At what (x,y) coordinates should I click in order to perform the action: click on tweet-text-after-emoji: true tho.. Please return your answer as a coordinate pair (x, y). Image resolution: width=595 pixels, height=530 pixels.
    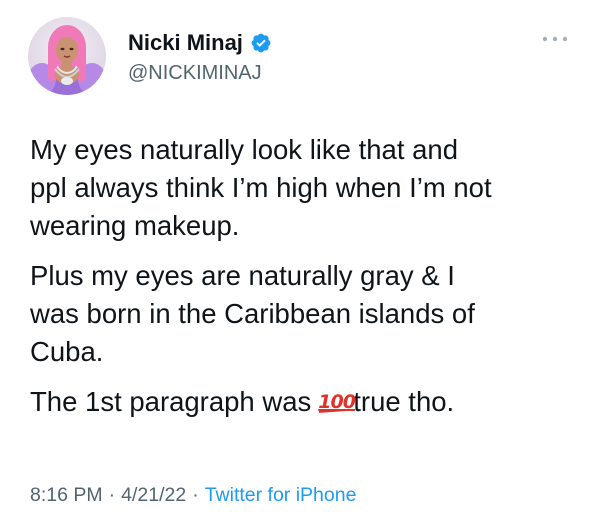
    Looking at the image, I should click on (404, 401).